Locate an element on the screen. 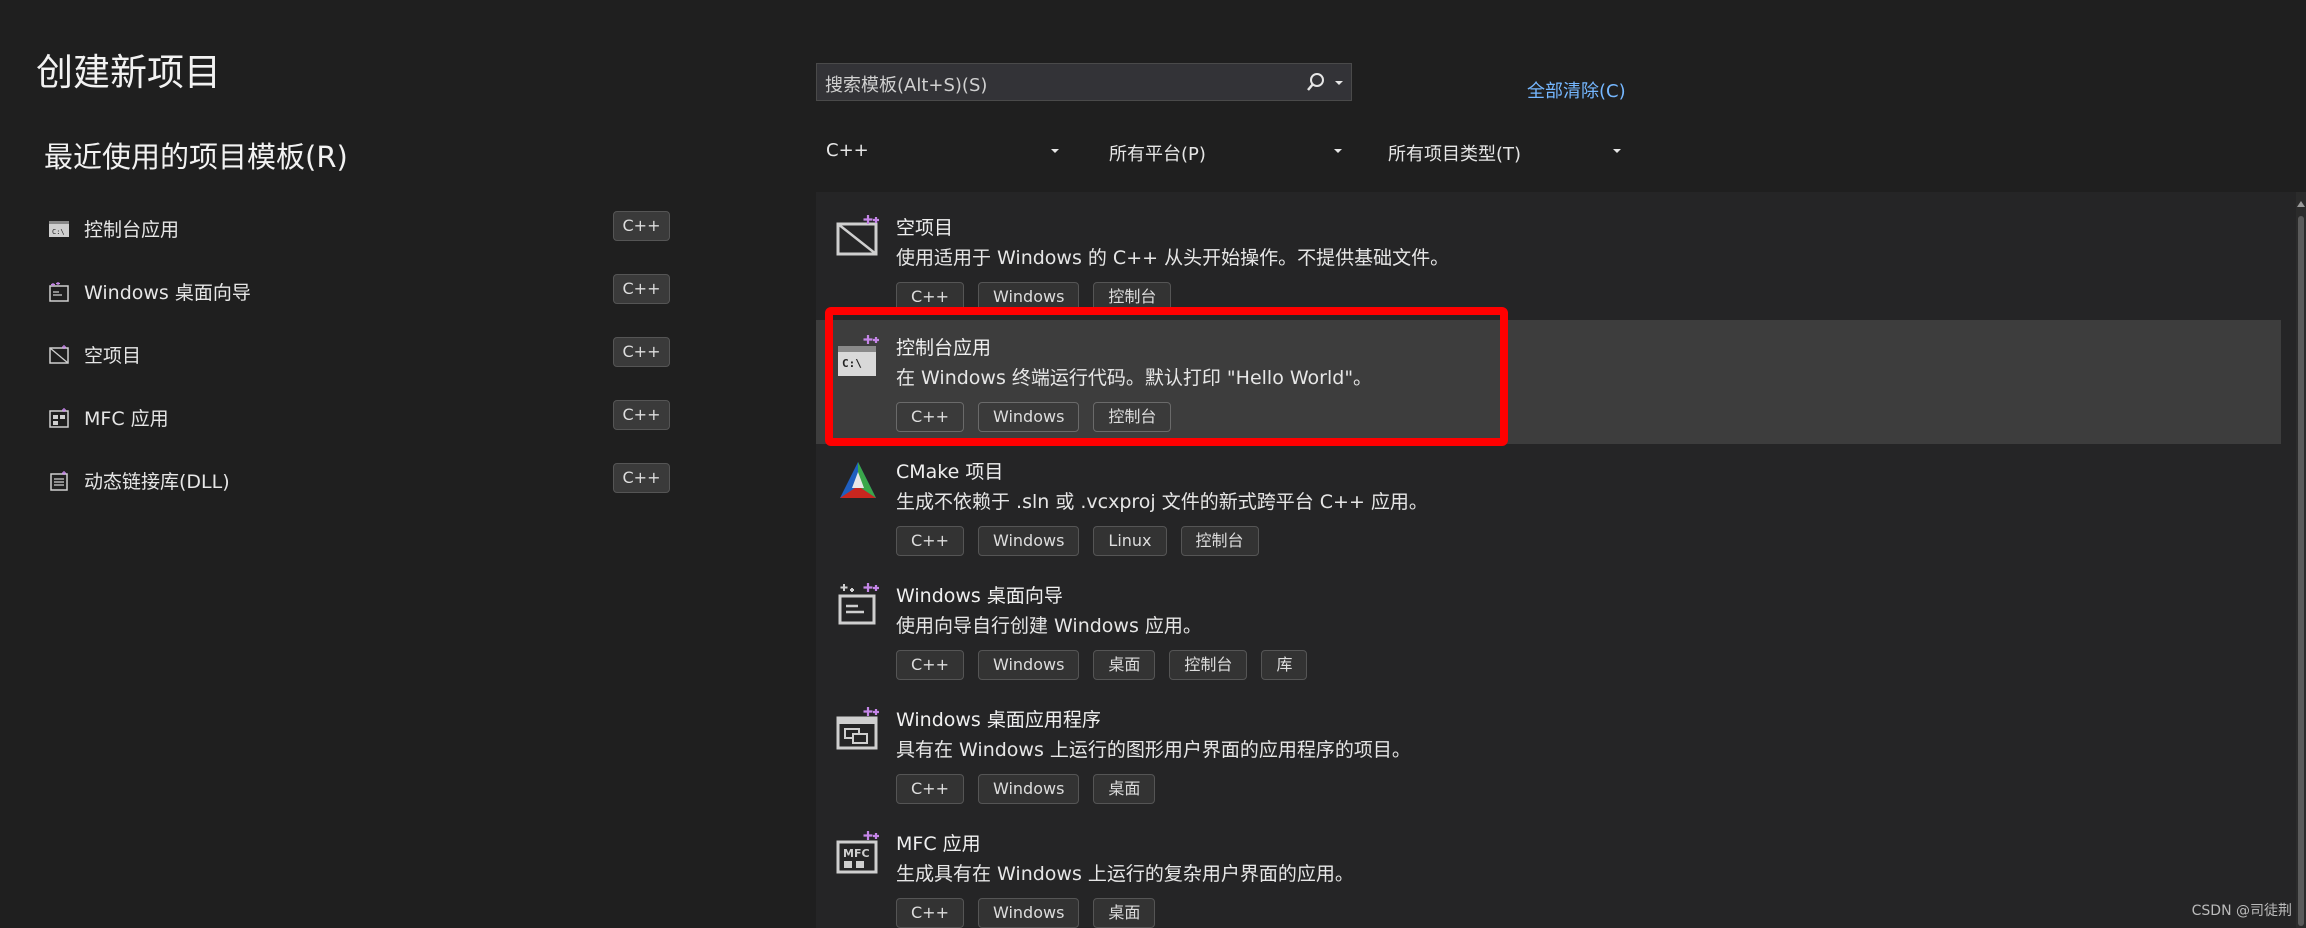  scroll-up-arrow-icon is located at coordinates (2301, 204).